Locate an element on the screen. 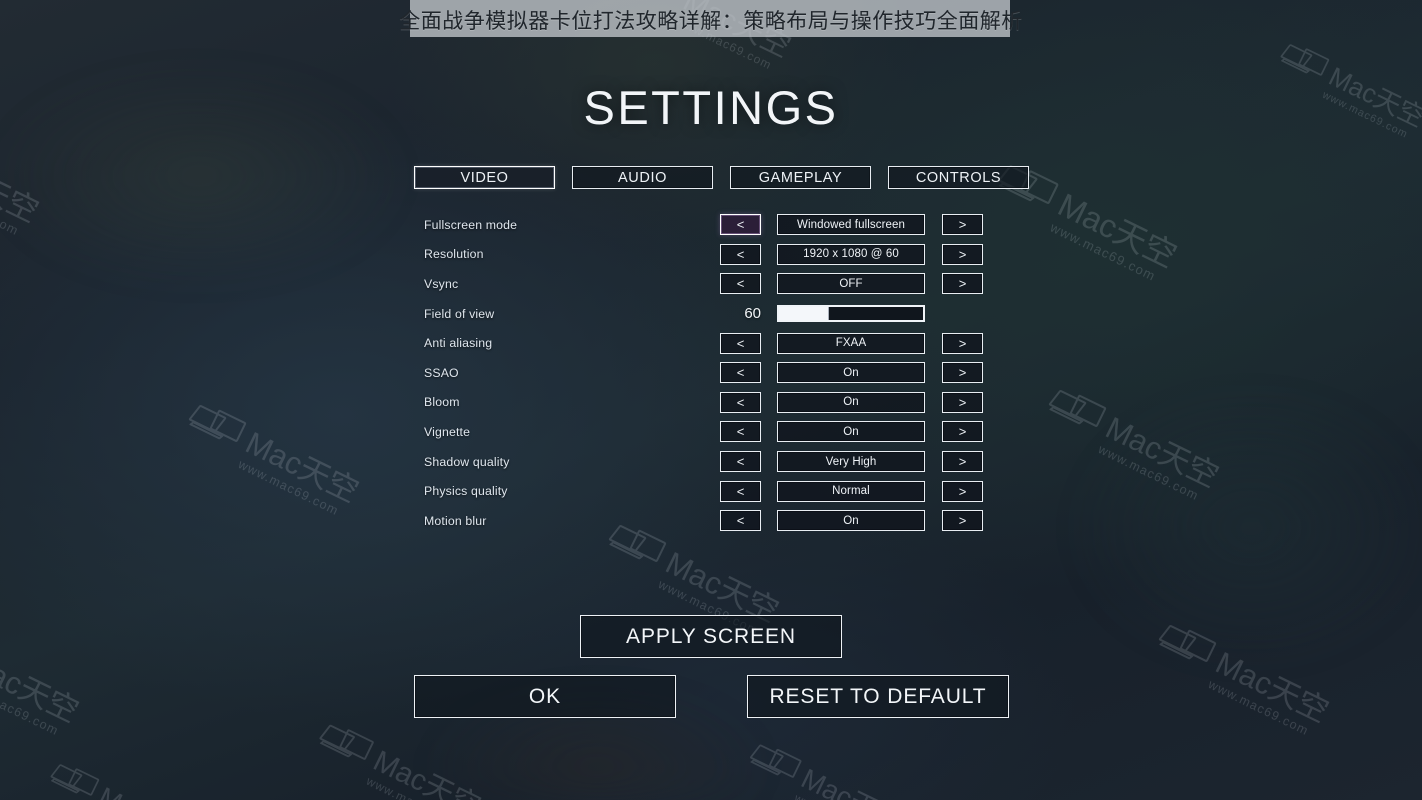 This screenshot has width=1422, height=800. reset-to-default-button: RESET TO DEFAULT is located at coordinates (878, 696).